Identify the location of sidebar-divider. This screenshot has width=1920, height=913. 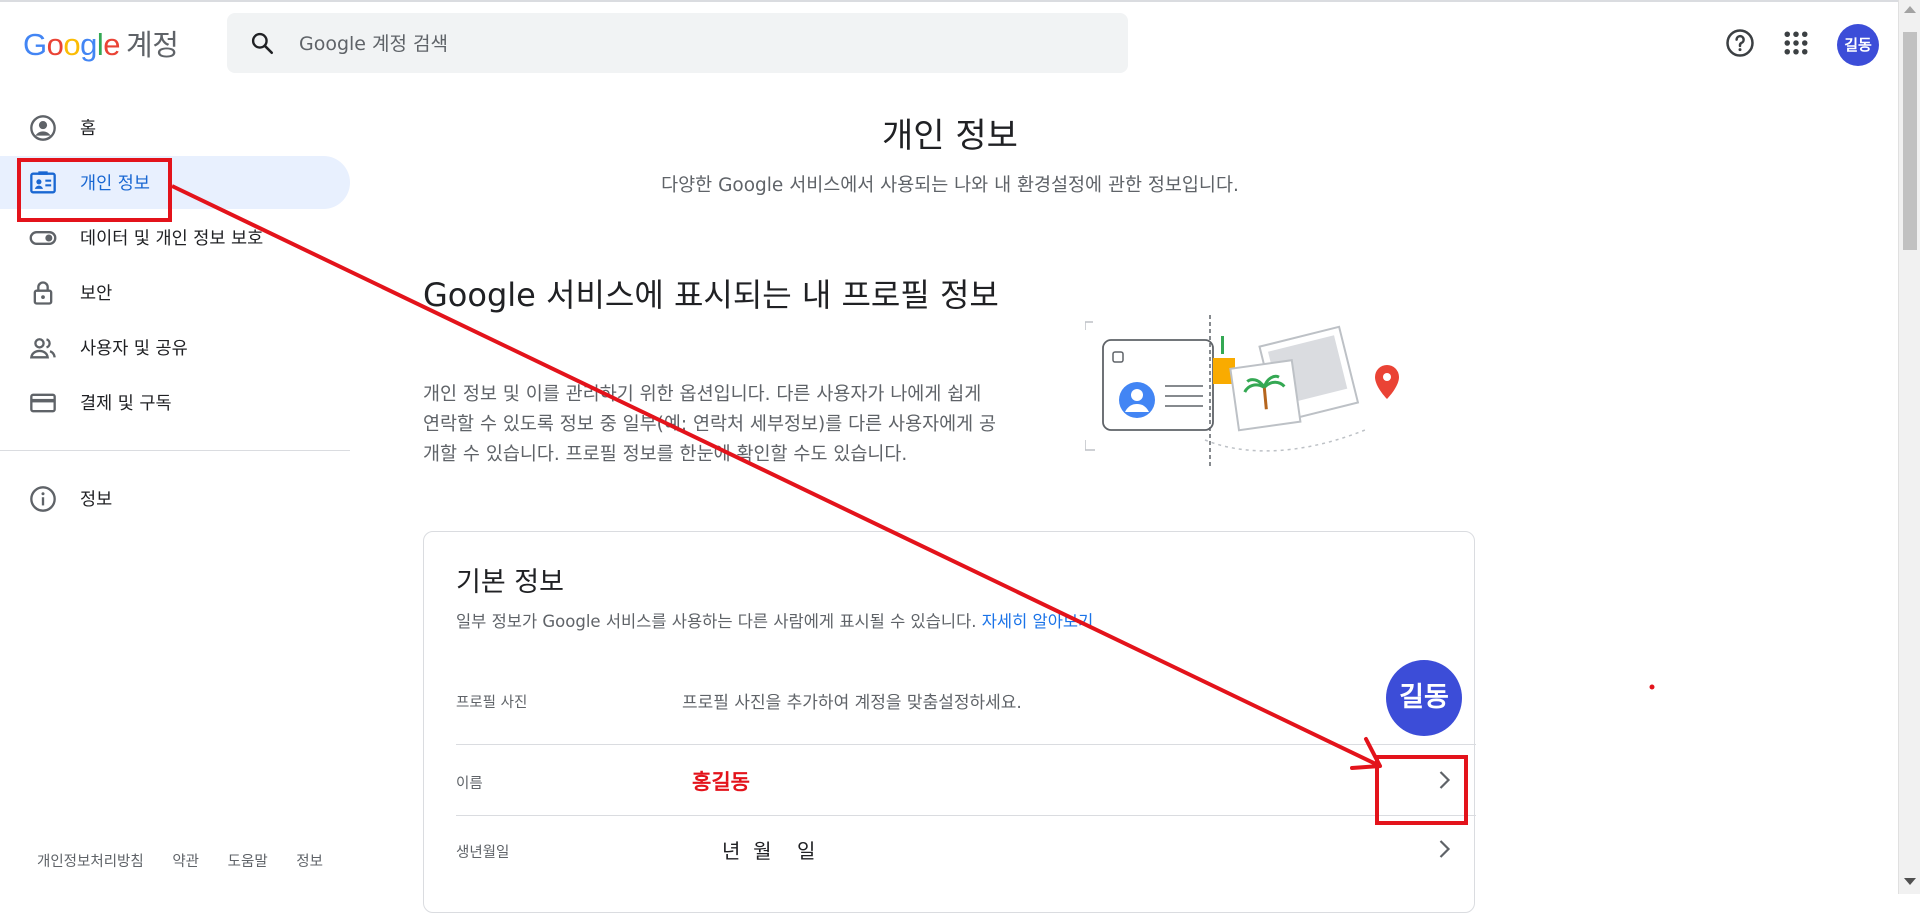
(175, 450).